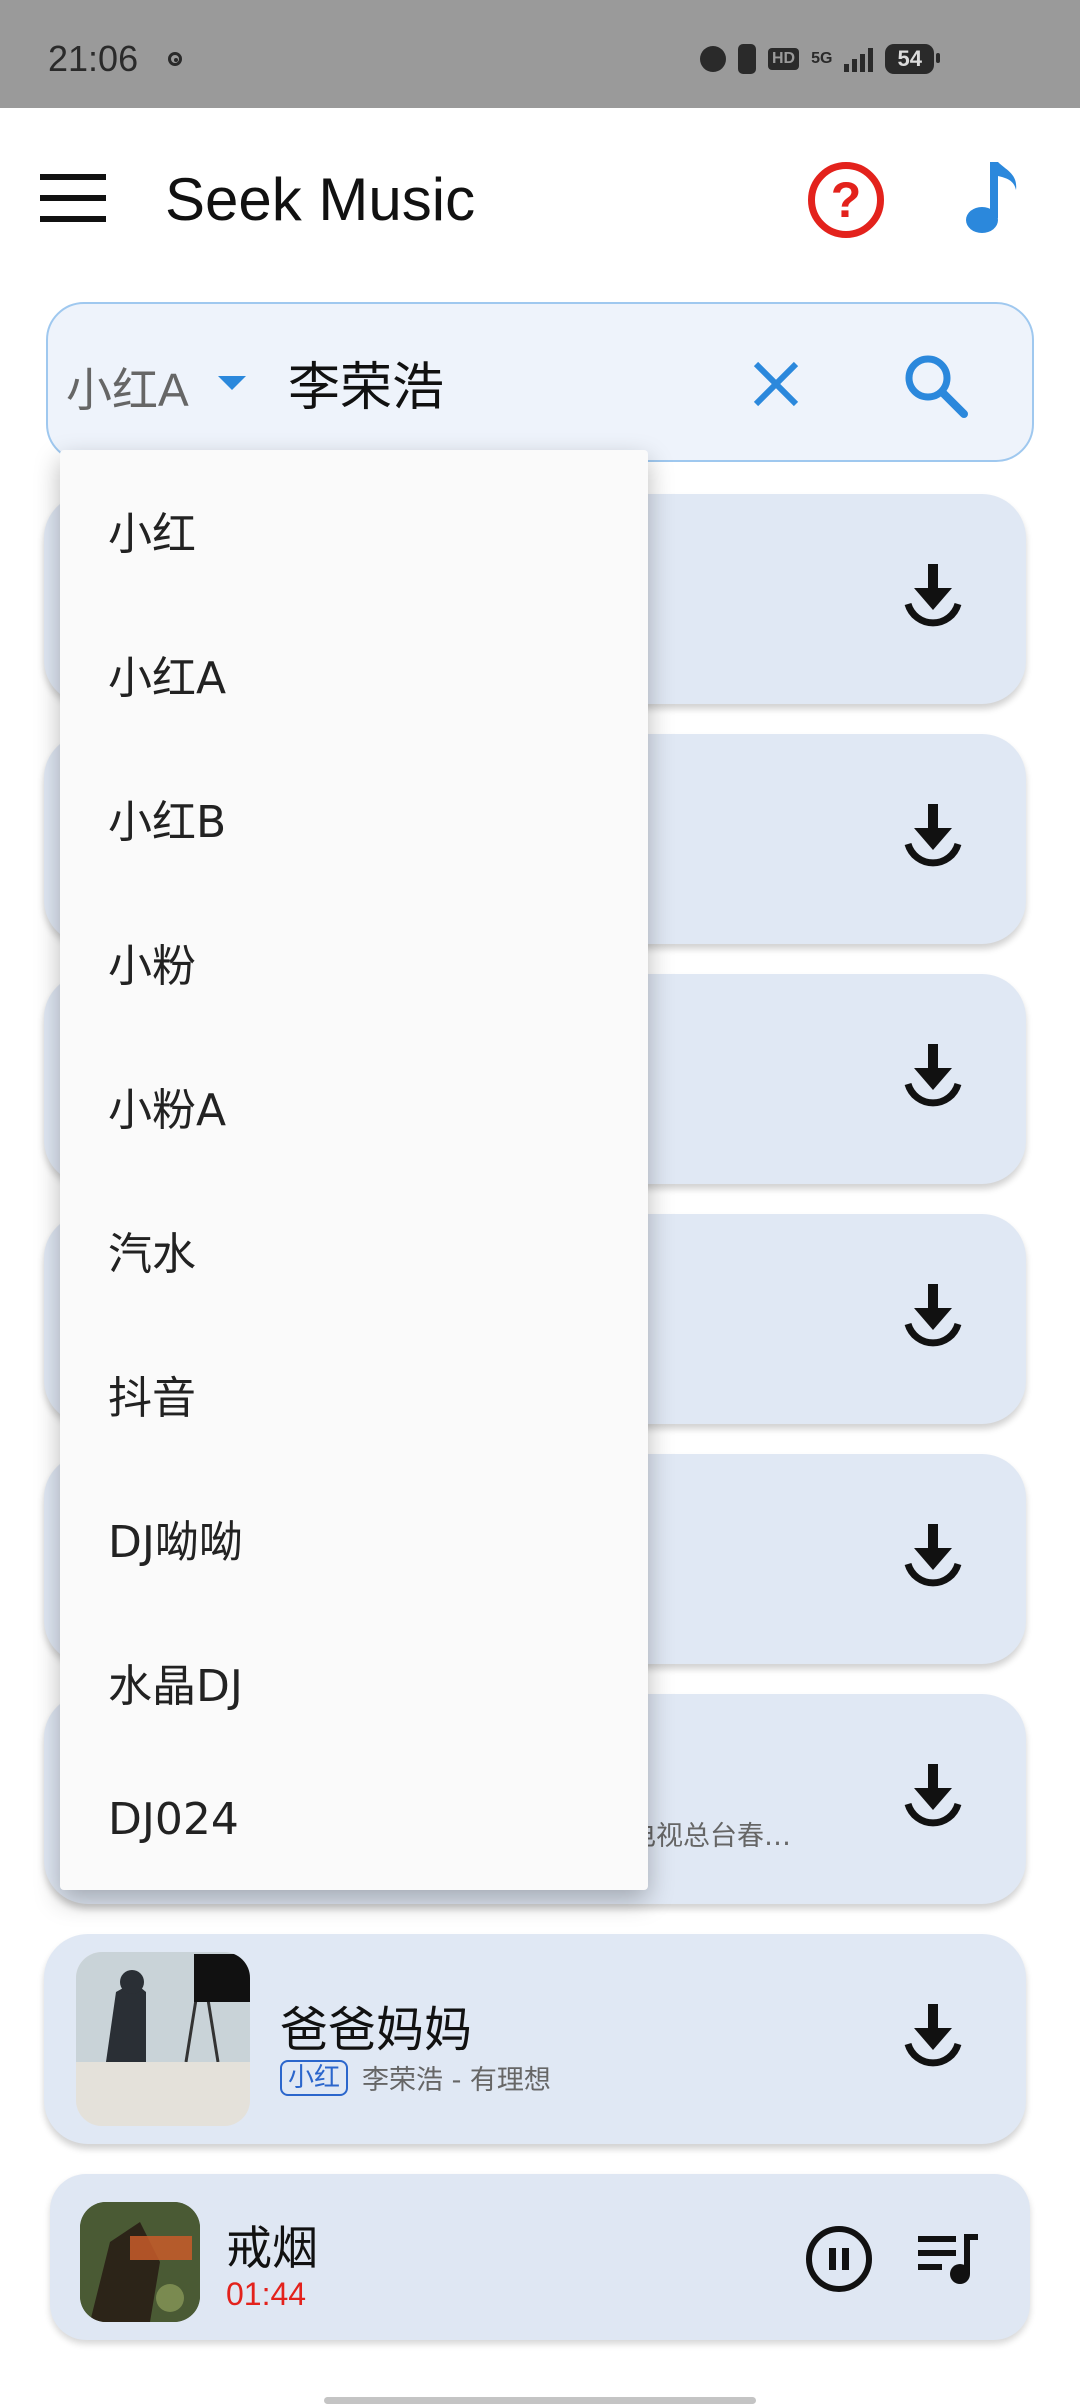  What do you see at coordinates (266, 2294) in the screenshot?
I see `elapsed-time: 01:44` at bounding box center [266, 2294].